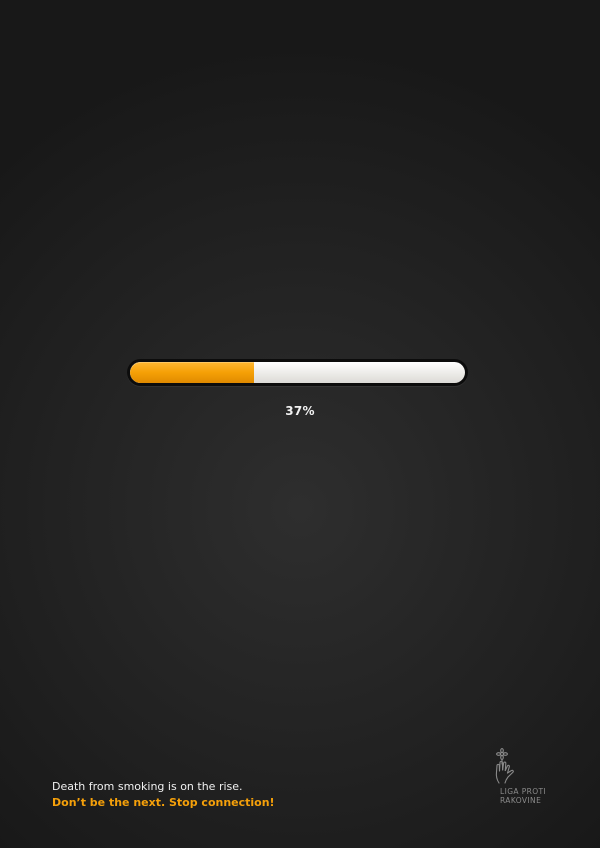 The height and width of the screenshot is (848, 600). Describe the element at coordinates (300, 411) in the screenshot. I see `progress-percent-label: 37%` at that location.